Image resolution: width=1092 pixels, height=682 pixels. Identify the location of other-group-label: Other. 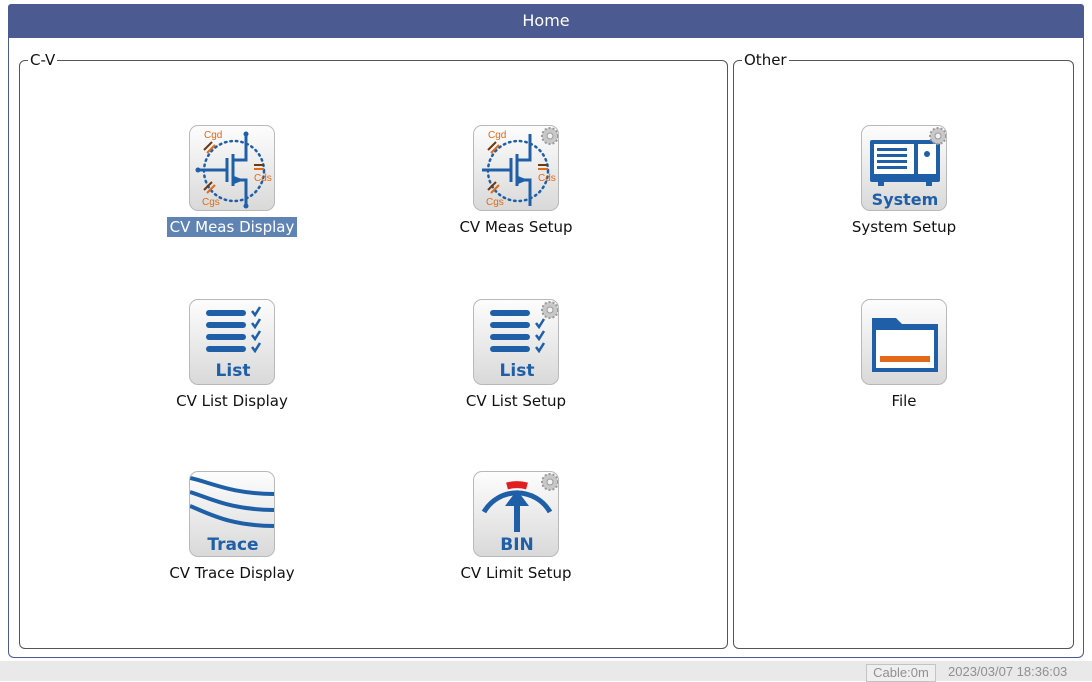
(765, 60).